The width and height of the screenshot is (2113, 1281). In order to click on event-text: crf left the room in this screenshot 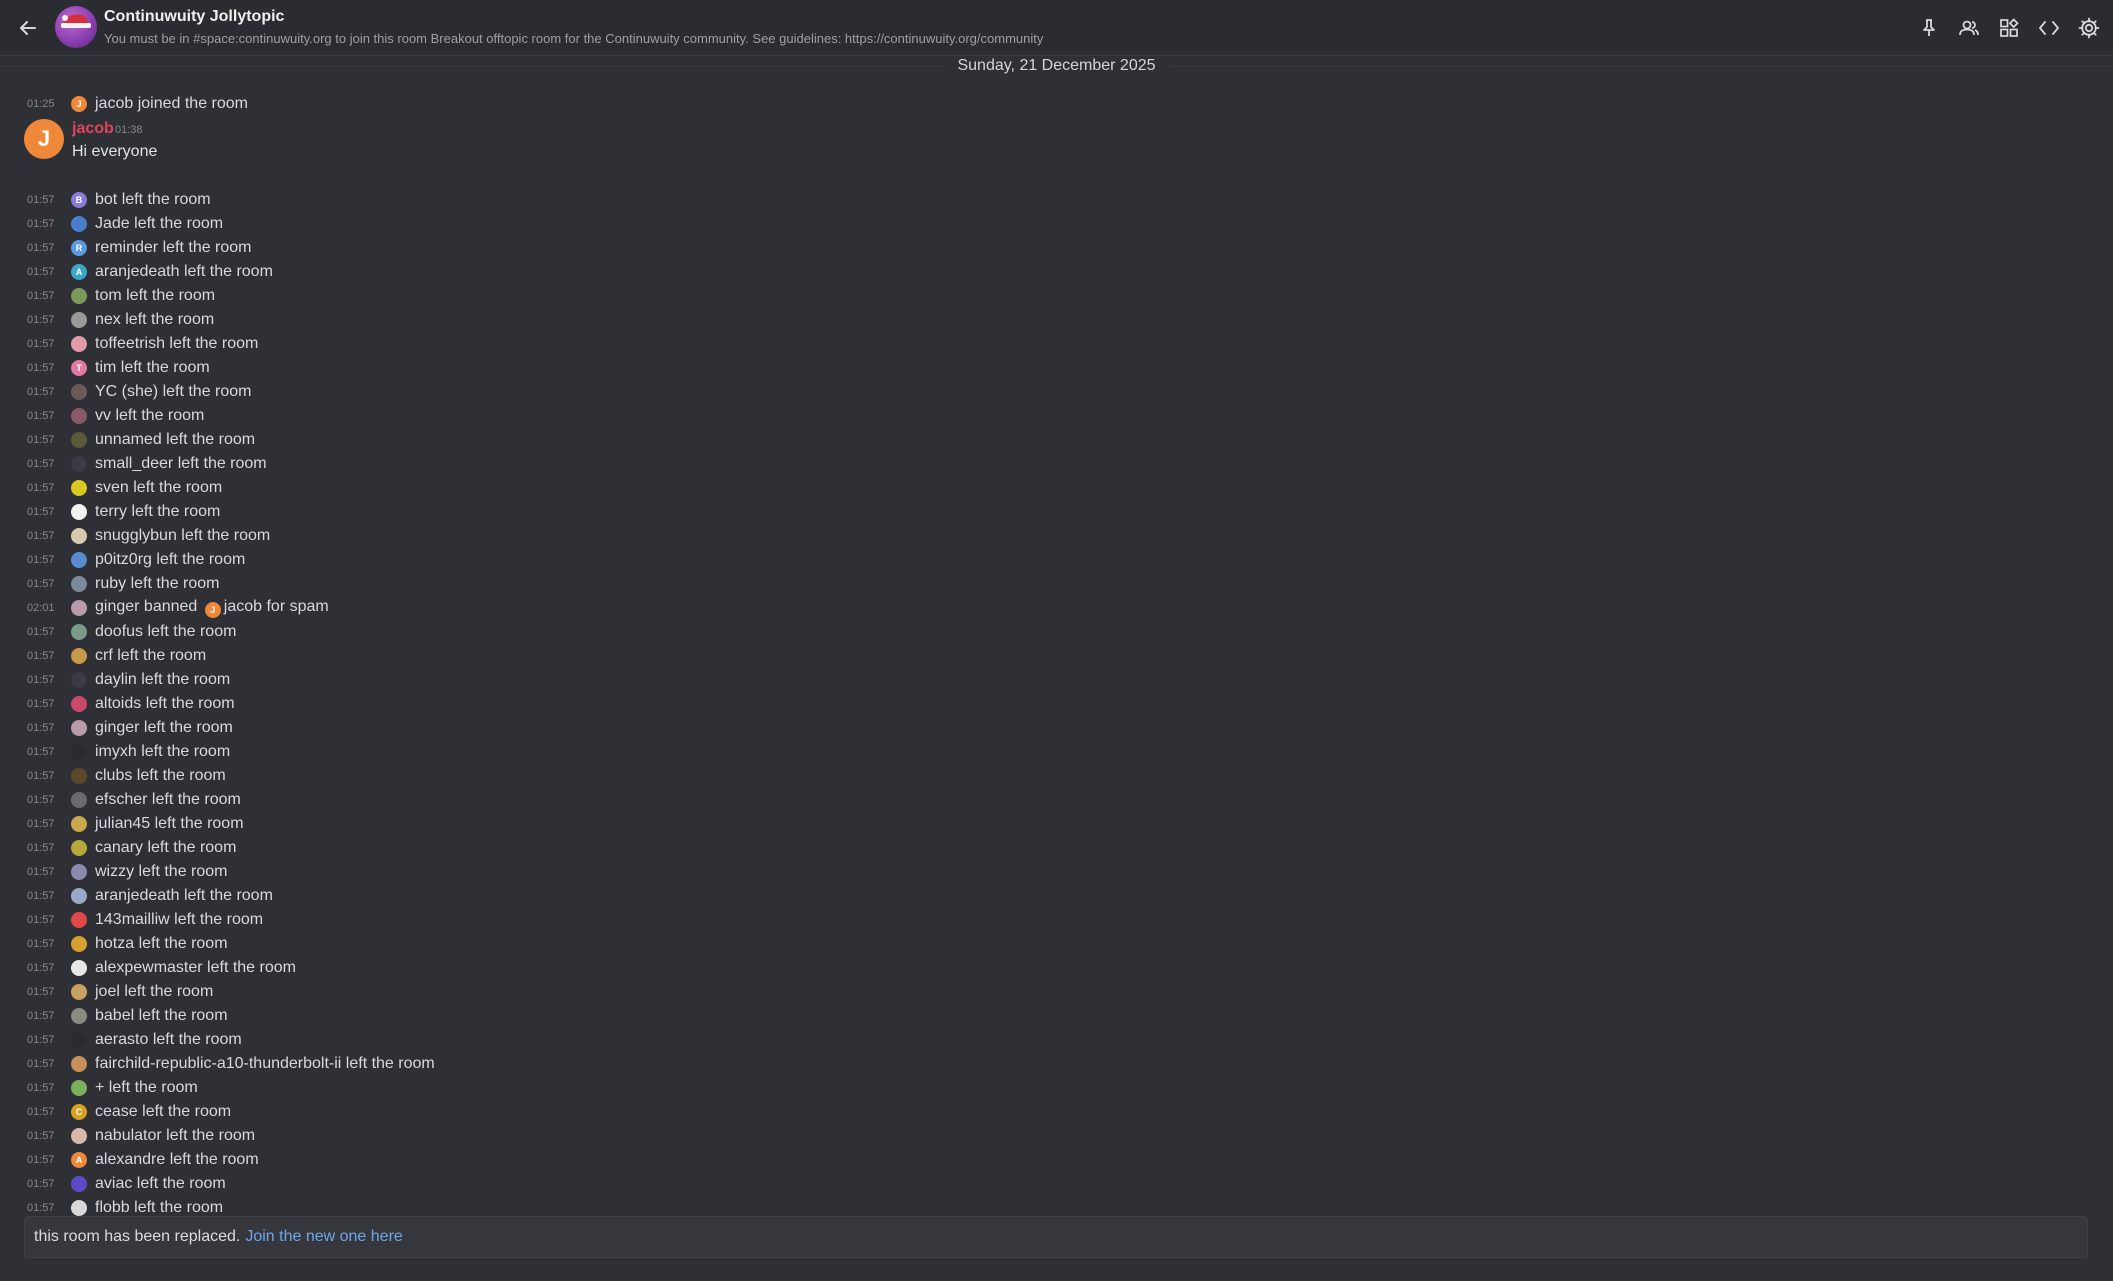, I will do `click(150, 656)`.